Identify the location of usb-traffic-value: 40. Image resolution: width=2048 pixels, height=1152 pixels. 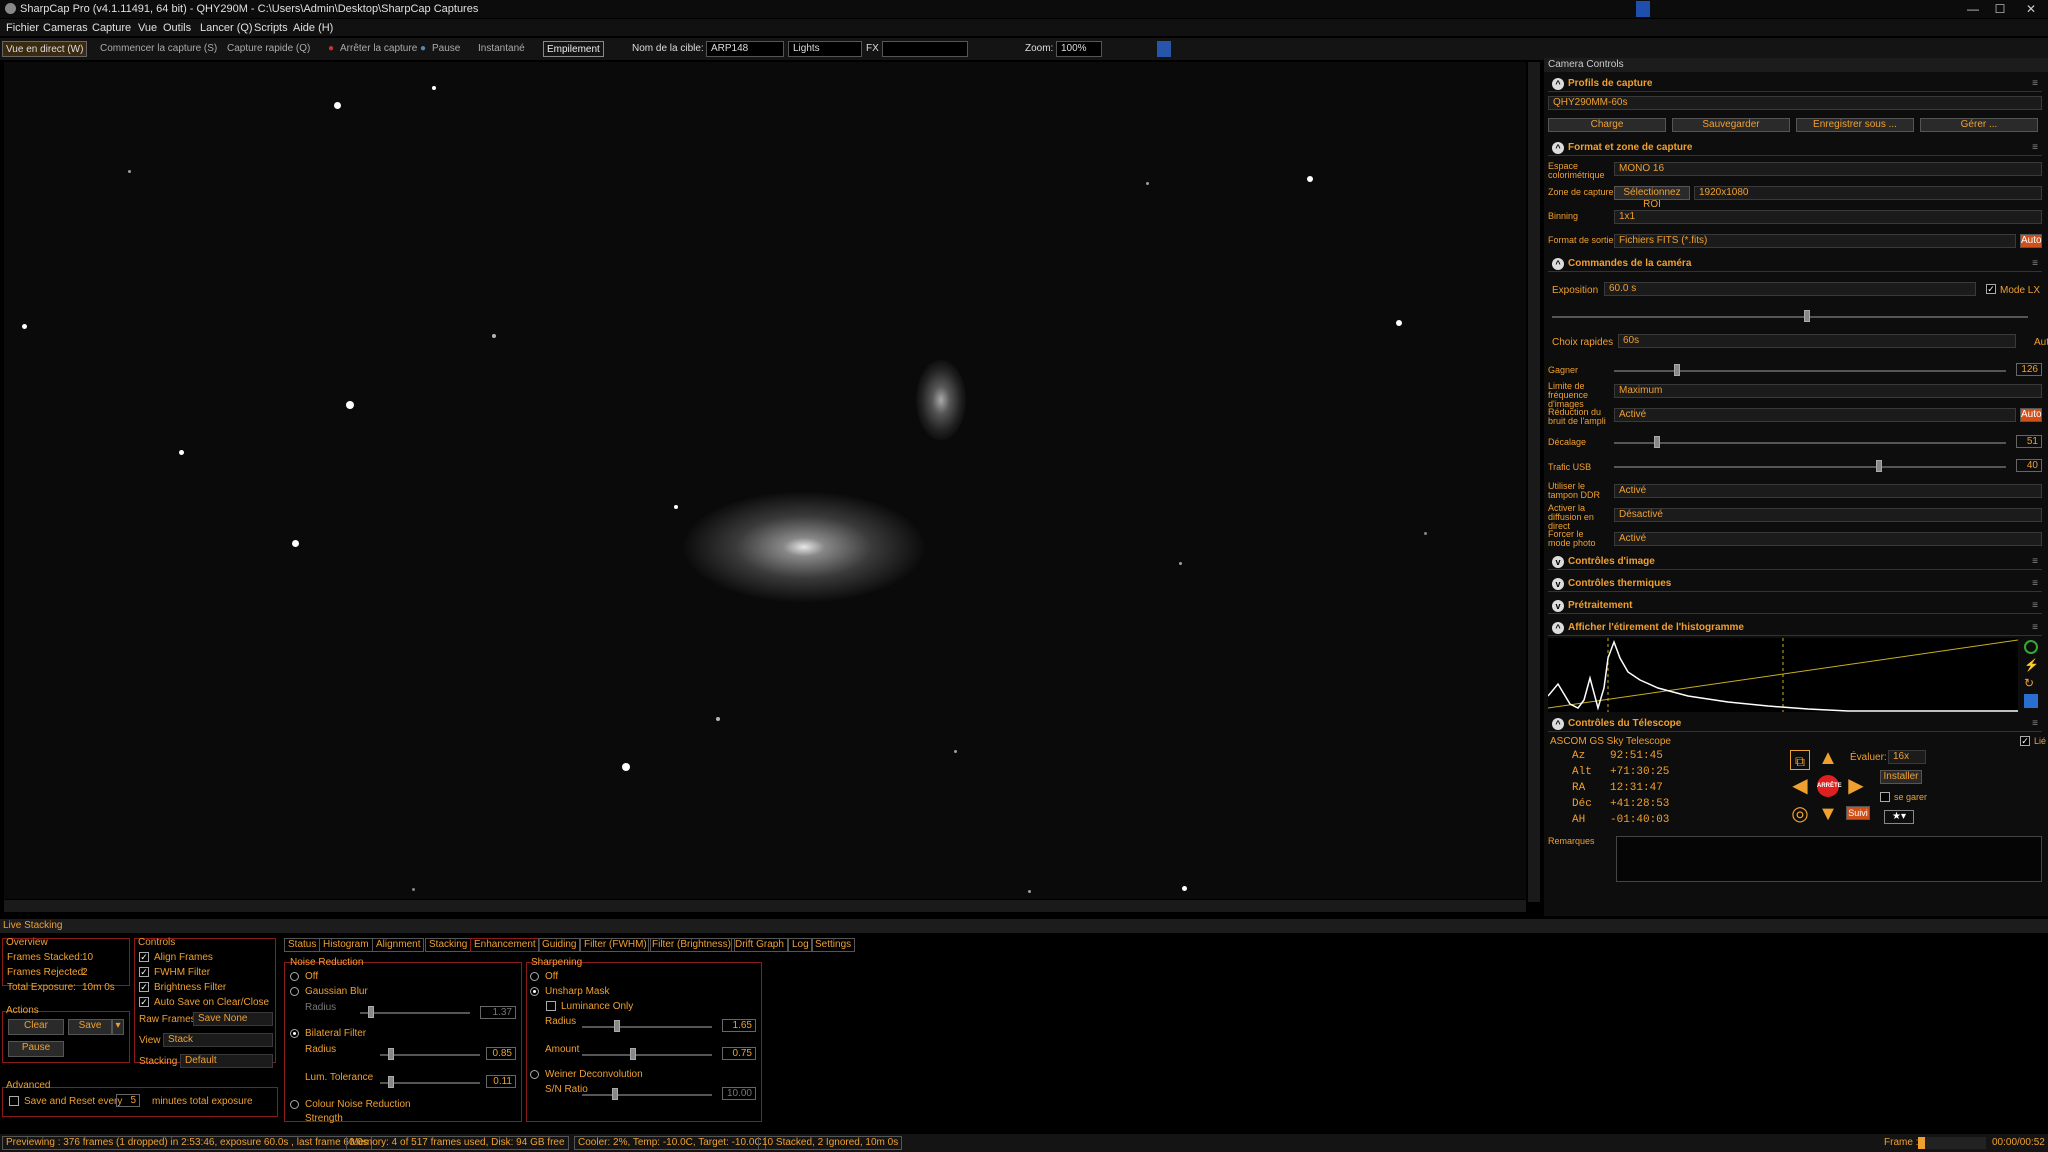
(2029, 465).